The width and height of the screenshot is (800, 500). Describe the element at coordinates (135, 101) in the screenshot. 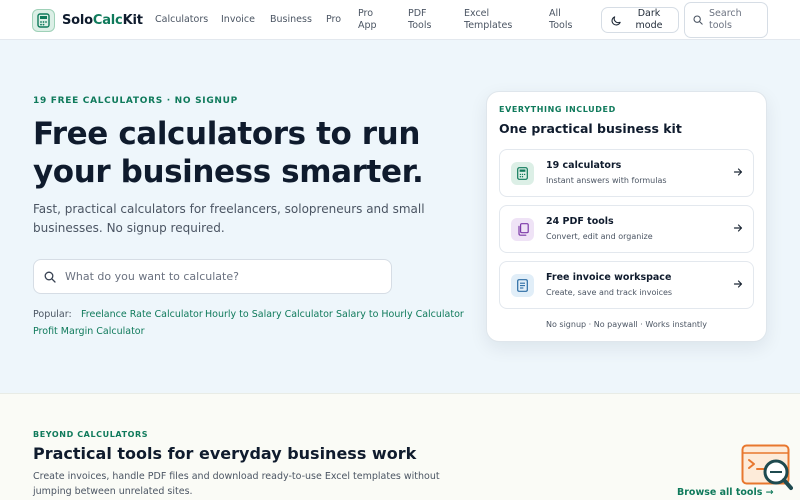

I see `hero-eyebrow: 19 FREE CALCULATORS · NO SIGNUP` at that location.